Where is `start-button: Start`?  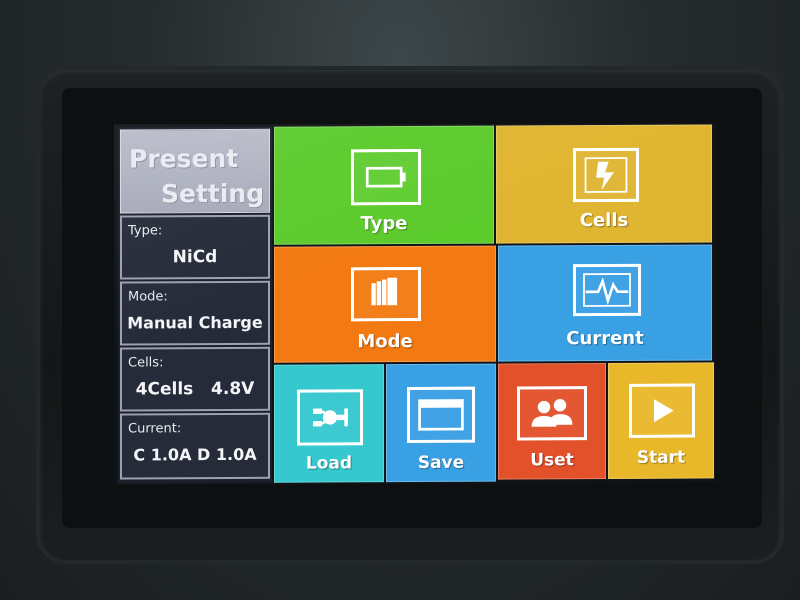
start-button: Start is located at coordinates (661, 420).